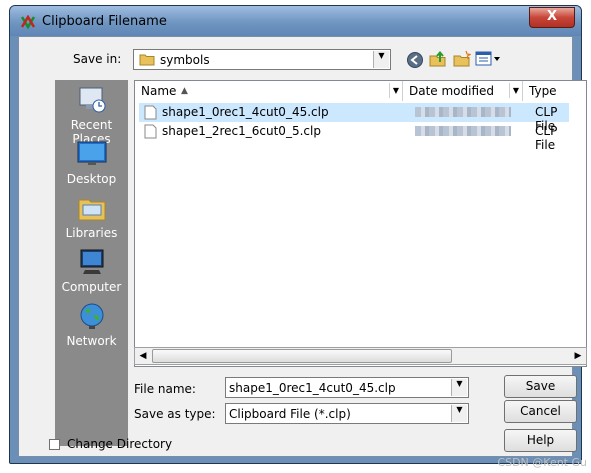  Describe the element at coordinates (262, 59) in the screenshot. I see `save-in-combo: symbols ▼` at that location.